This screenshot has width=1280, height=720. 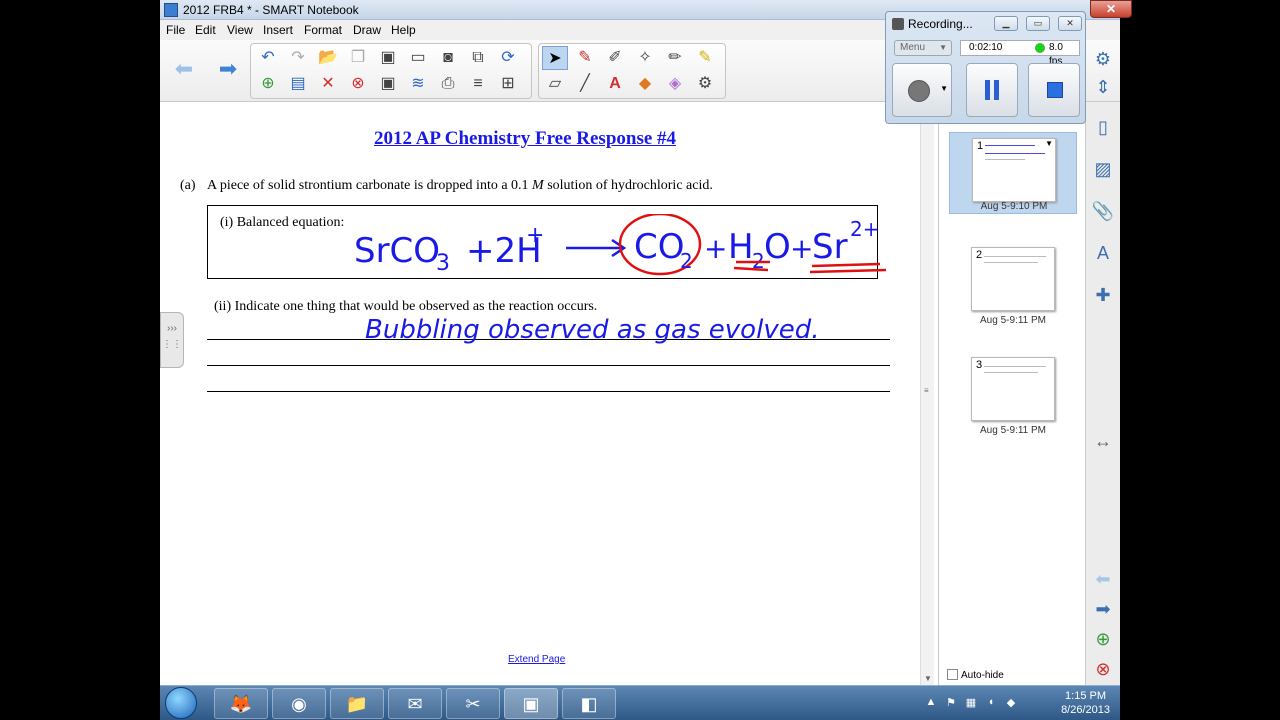 I want to click on record-button: ▼, so click(x=922, y=90).